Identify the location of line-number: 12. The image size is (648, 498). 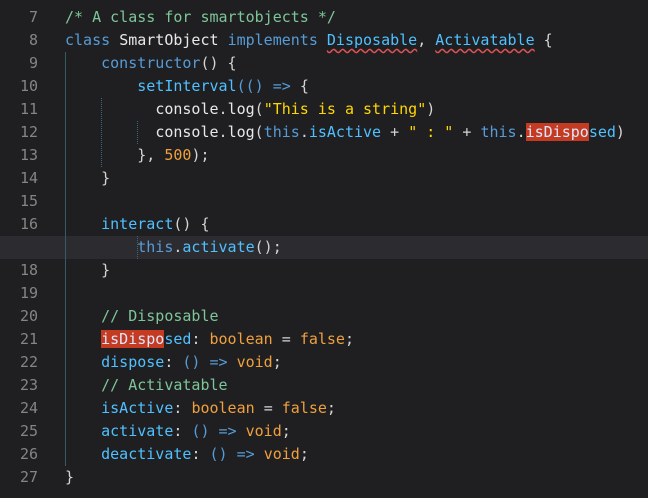
(28, 132).